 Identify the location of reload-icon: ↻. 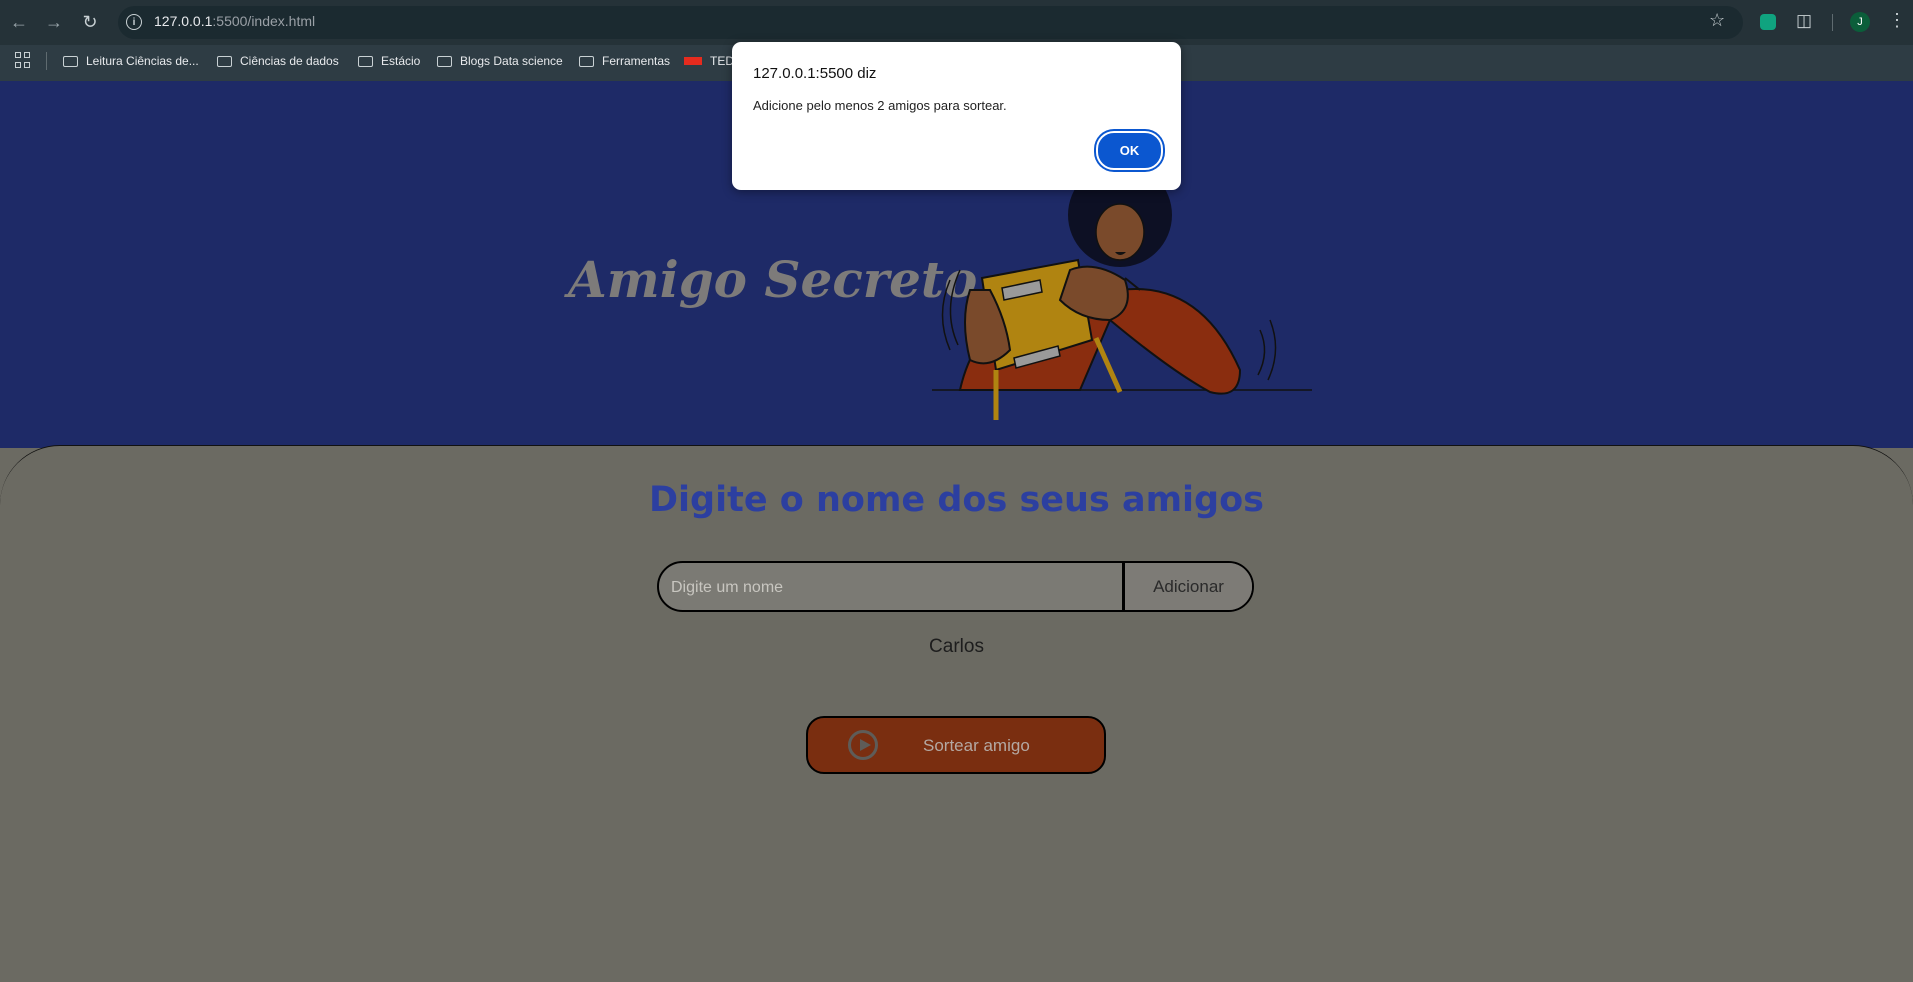
(90, 22).